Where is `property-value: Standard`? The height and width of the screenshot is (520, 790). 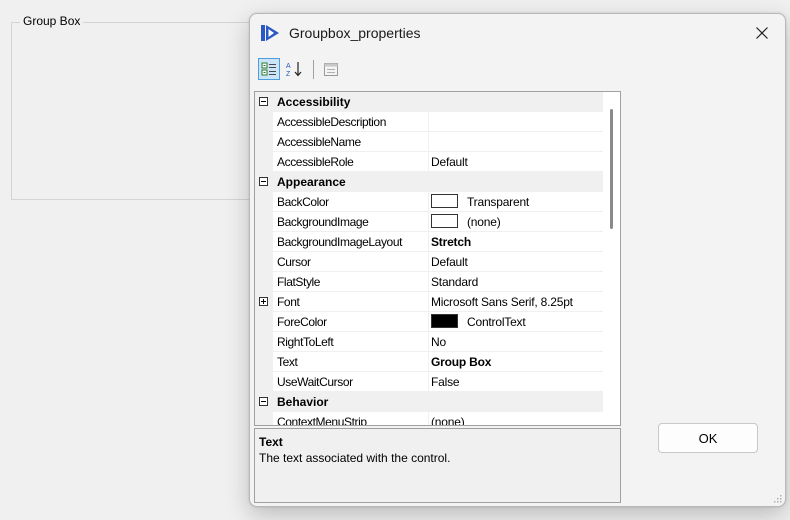 property-value: Standard is located at coordinates (454, 282).